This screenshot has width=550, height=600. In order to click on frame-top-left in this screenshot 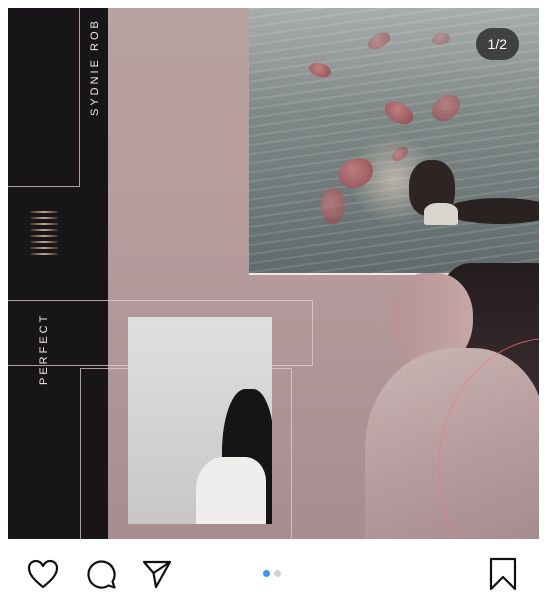, I will do `click(44, 97)`.